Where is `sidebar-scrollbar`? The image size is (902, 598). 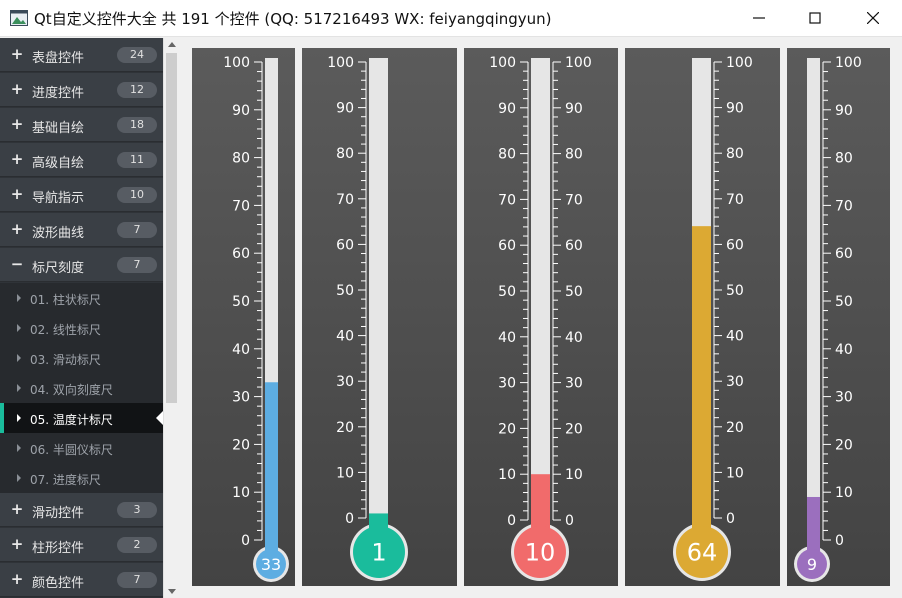
sidebar-scrollbar is located at coordinates (171, 318).